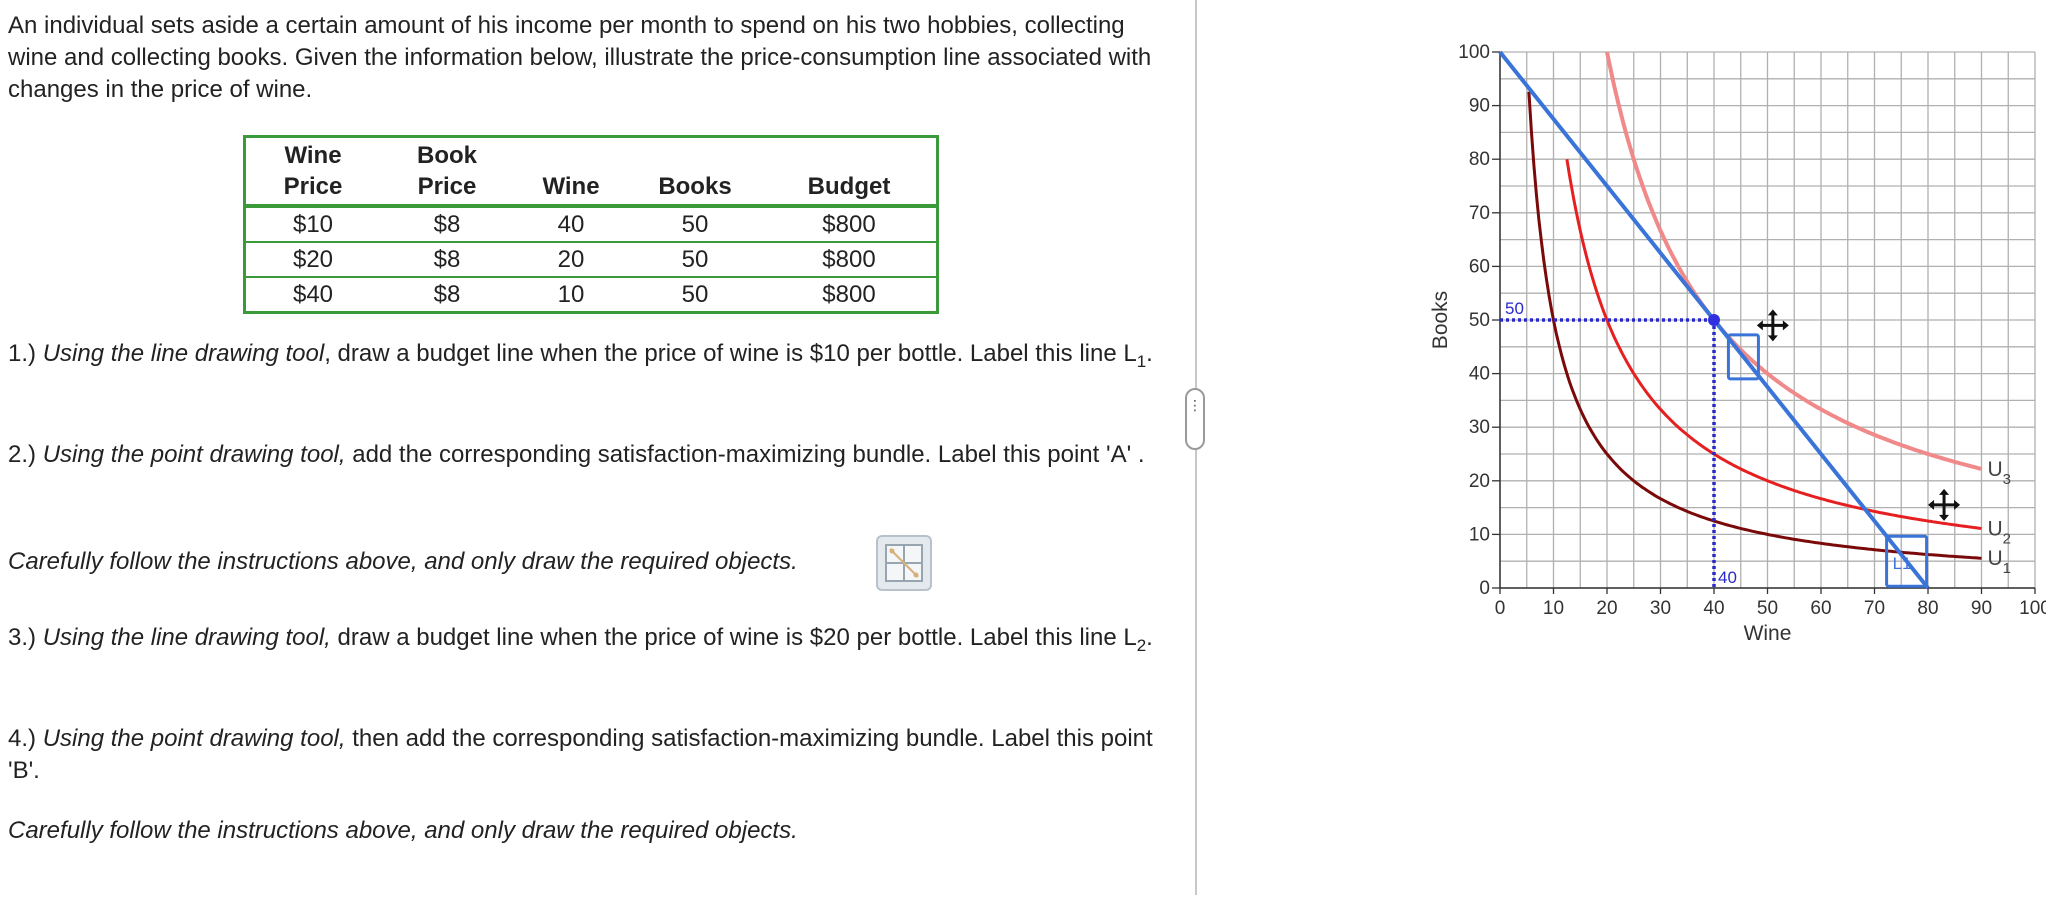 This screenshot has height=916, width=2046. I want to click on y-tick-label: 60, so click(1479, 266).